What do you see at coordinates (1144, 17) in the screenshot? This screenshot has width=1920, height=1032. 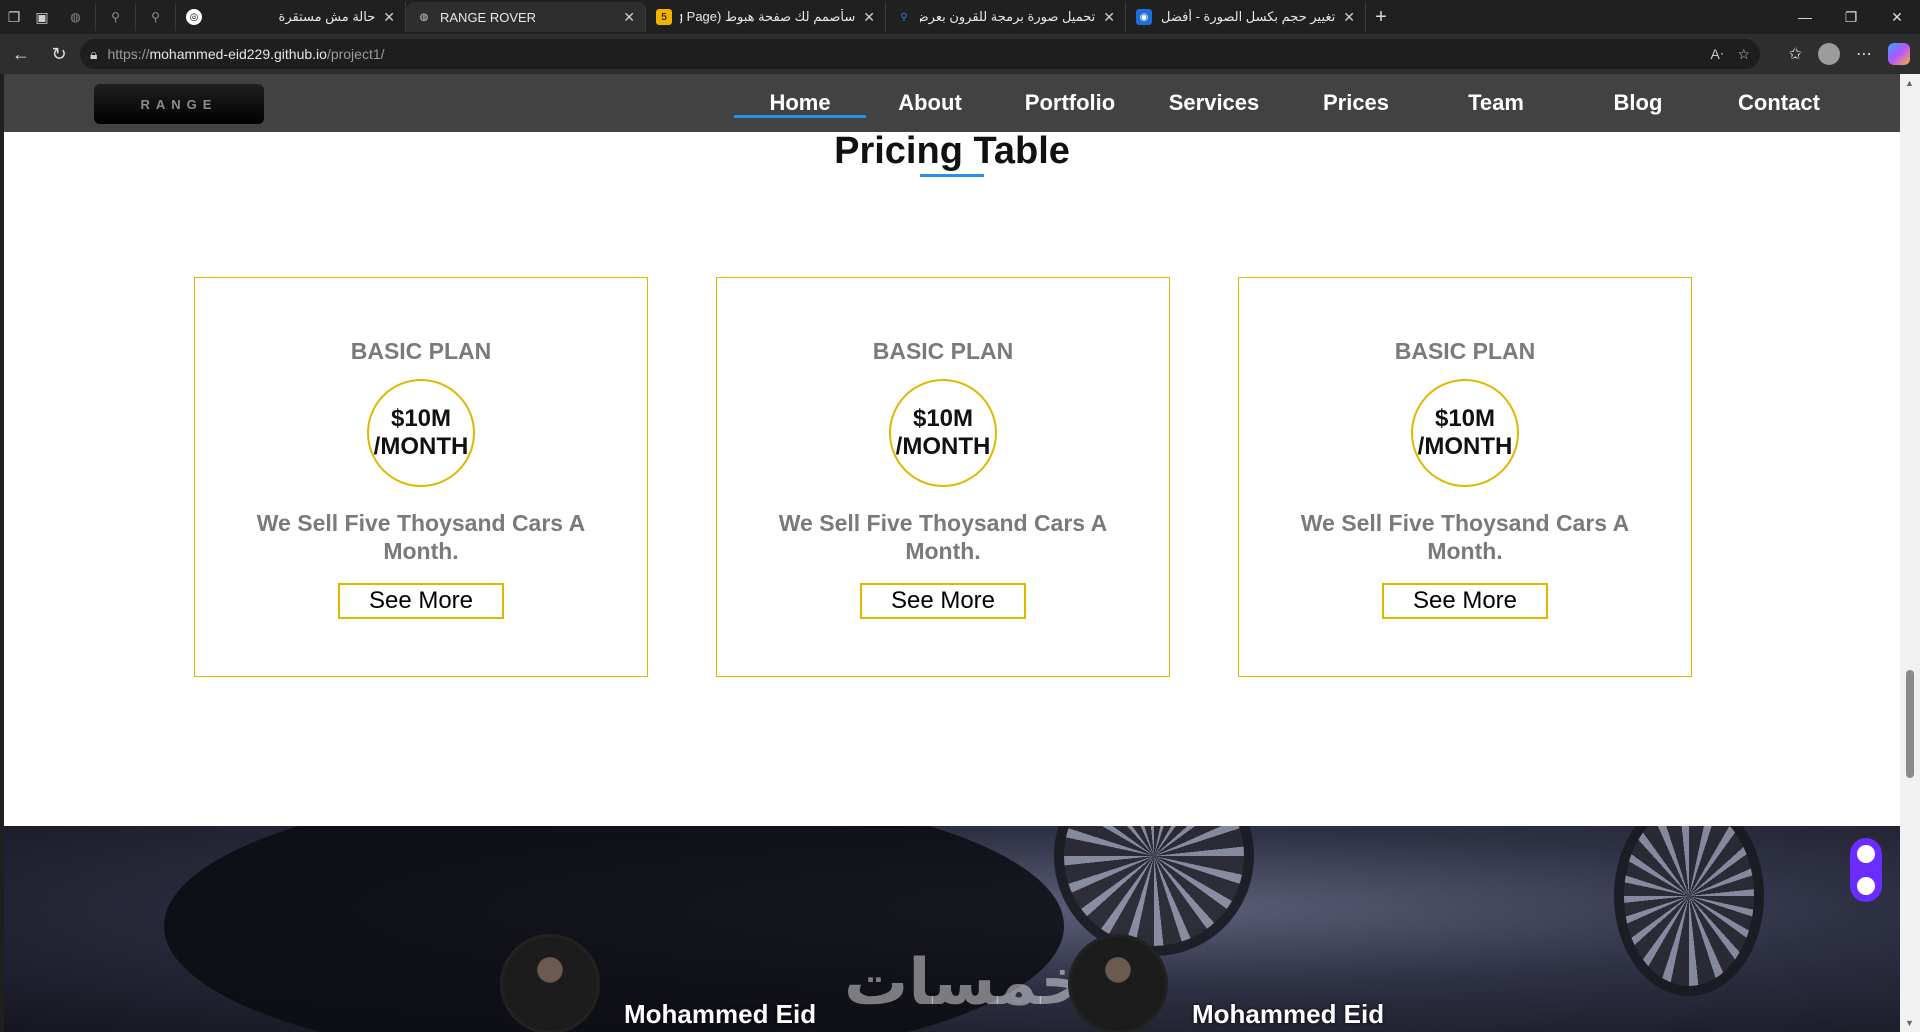 I see `resize-favicon-icon: ◉` at bounding box center [1144, 17].